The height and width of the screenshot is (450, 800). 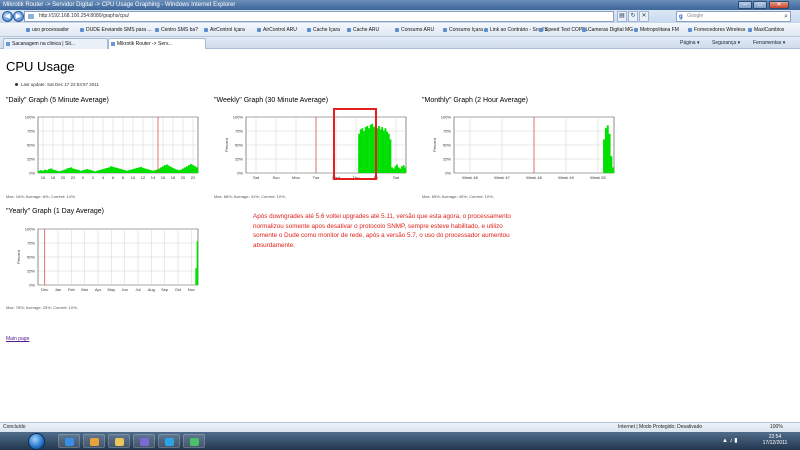 What do you see at coordinates (18, 256) in the screenshot?
I see `y-axis-label: Percent` at bounding box center [18, 256].